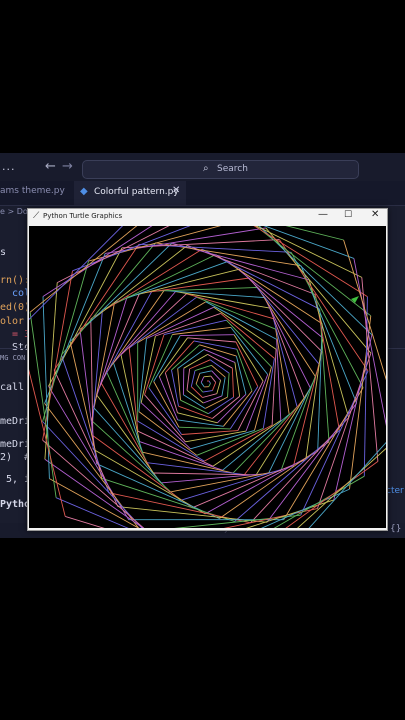  I want to click on terminal-line: call, so click(12, 387).